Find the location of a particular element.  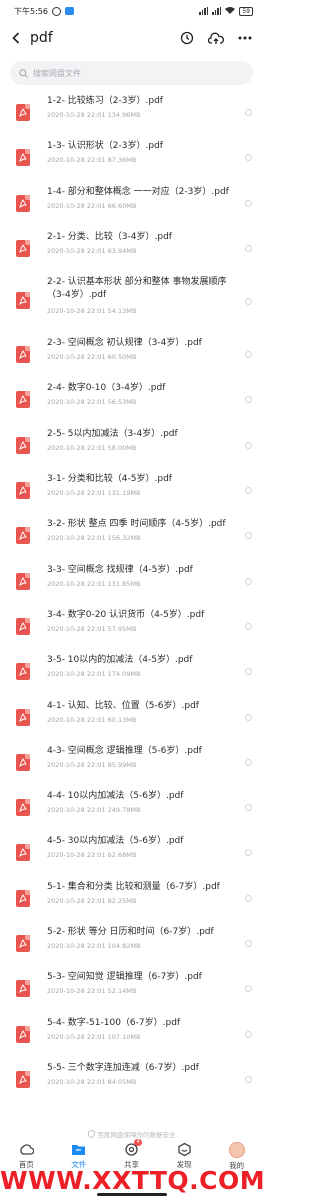

file-meta: 2020-10-28 22:01 156.32MB is located at coordinates (94, 538).